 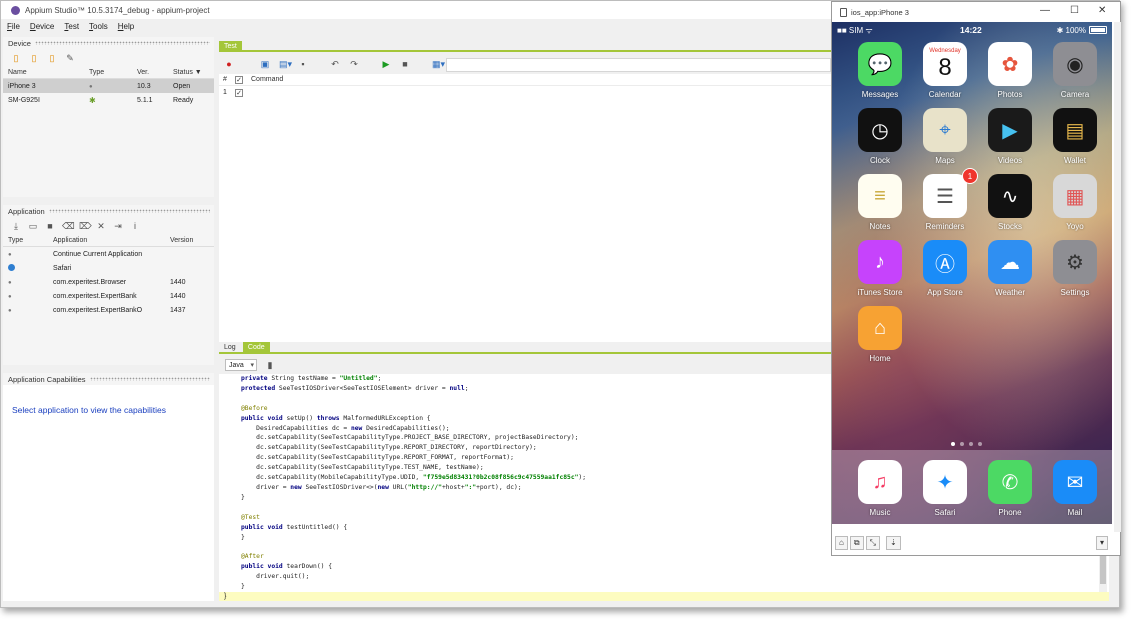 I want to click on app-yoyo: ▦ Yoyo, so click(x=1075, y=202).